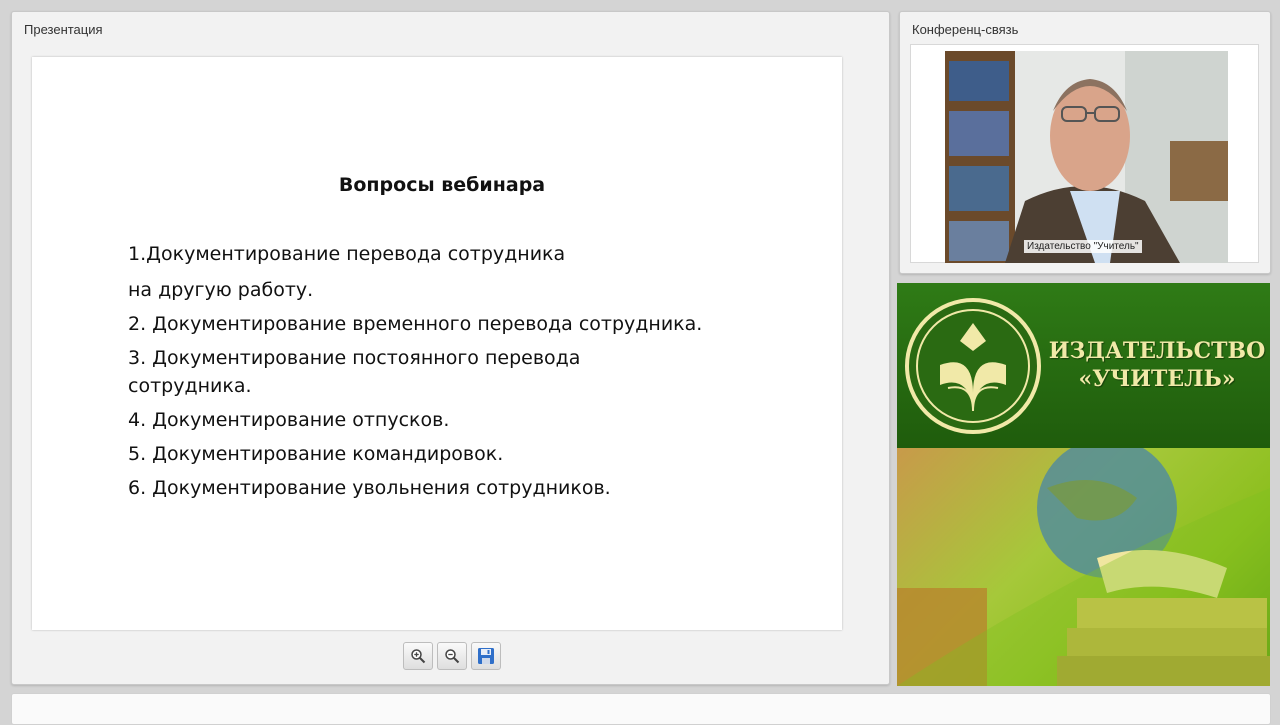 The width and height of the screenshot is (1280, 725). I want to click on books-and-globe-illustration, so click(1083, 562).